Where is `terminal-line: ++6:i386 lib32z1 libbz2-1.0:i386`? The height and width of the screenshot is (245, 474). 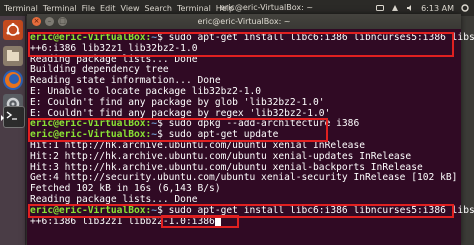 terminal-line: ++6:i386 lib32z1 libbz2-1.0:i386 is located at coordinates (244, 222).